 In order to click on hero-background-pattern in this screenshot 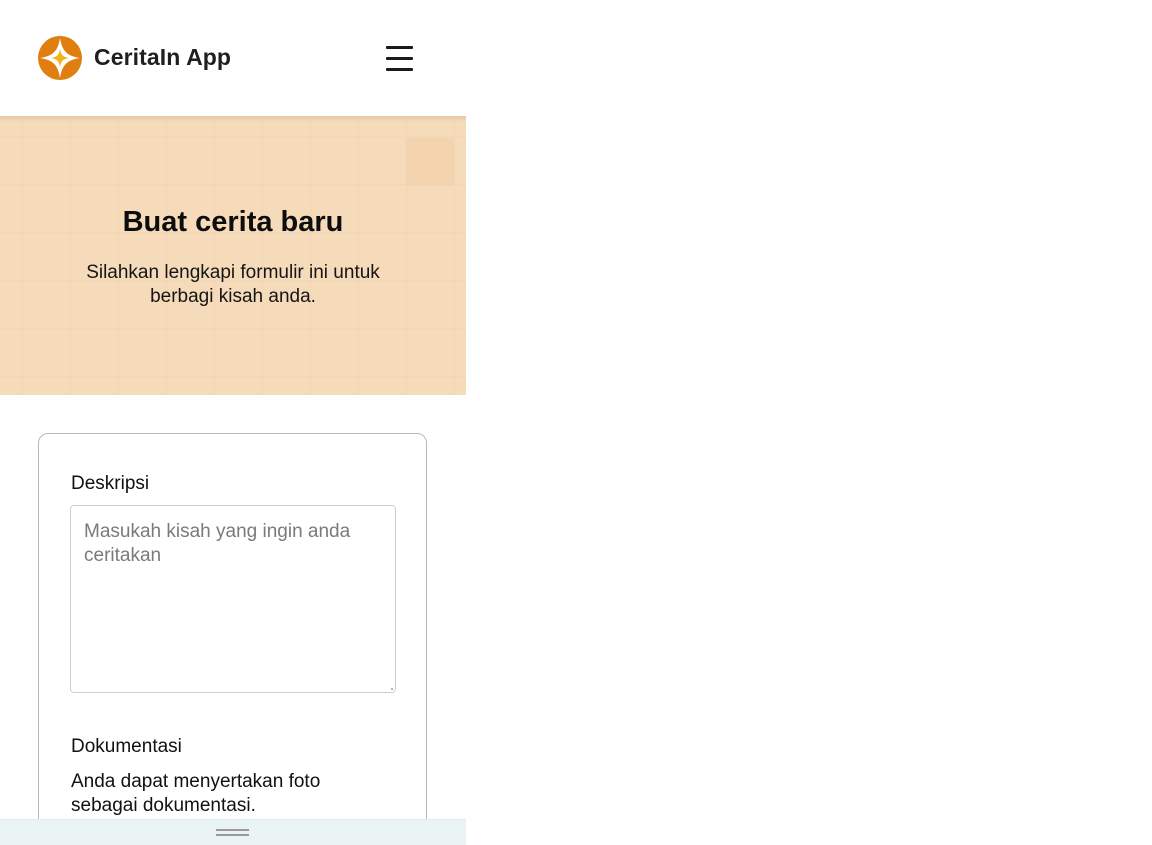, I will do `click(233, 255)`.